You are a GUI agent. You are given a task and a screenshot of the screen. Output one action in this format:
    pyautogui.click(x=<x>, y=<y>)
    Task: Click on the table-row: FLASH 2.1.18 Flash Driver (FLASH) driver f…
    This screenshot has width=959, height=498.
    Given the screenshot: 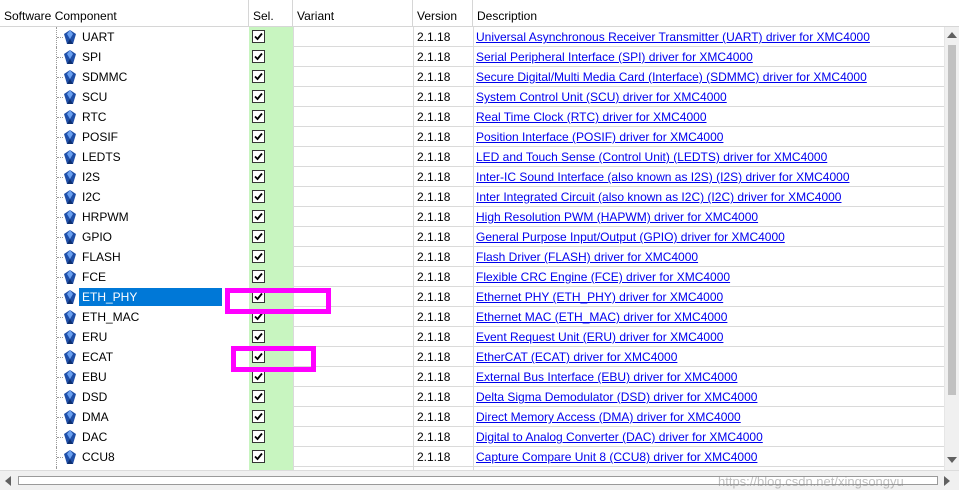 What is the action you would take?
    pyautogui.click(x=472, y=257)
    